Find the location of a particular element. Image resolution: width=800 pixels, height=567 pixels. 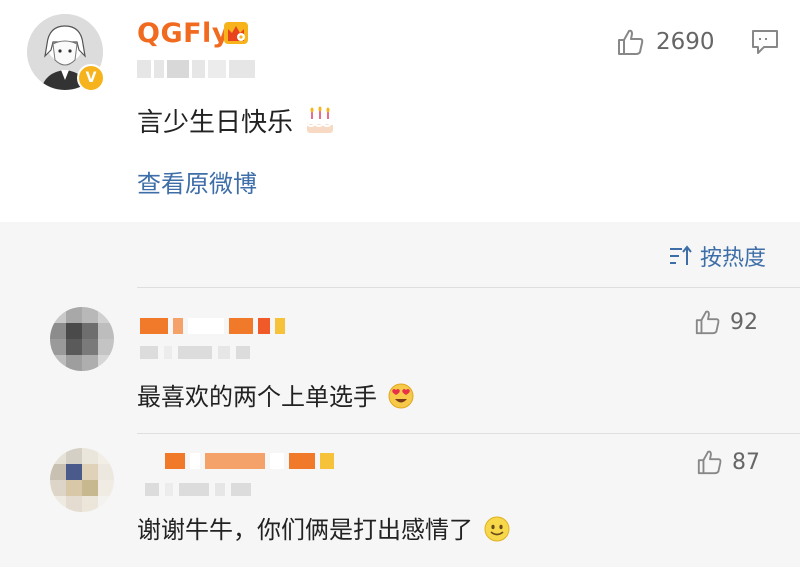

comment-text-content: 最喜欢的两个上单选手 is located at coordinates (257, 397).